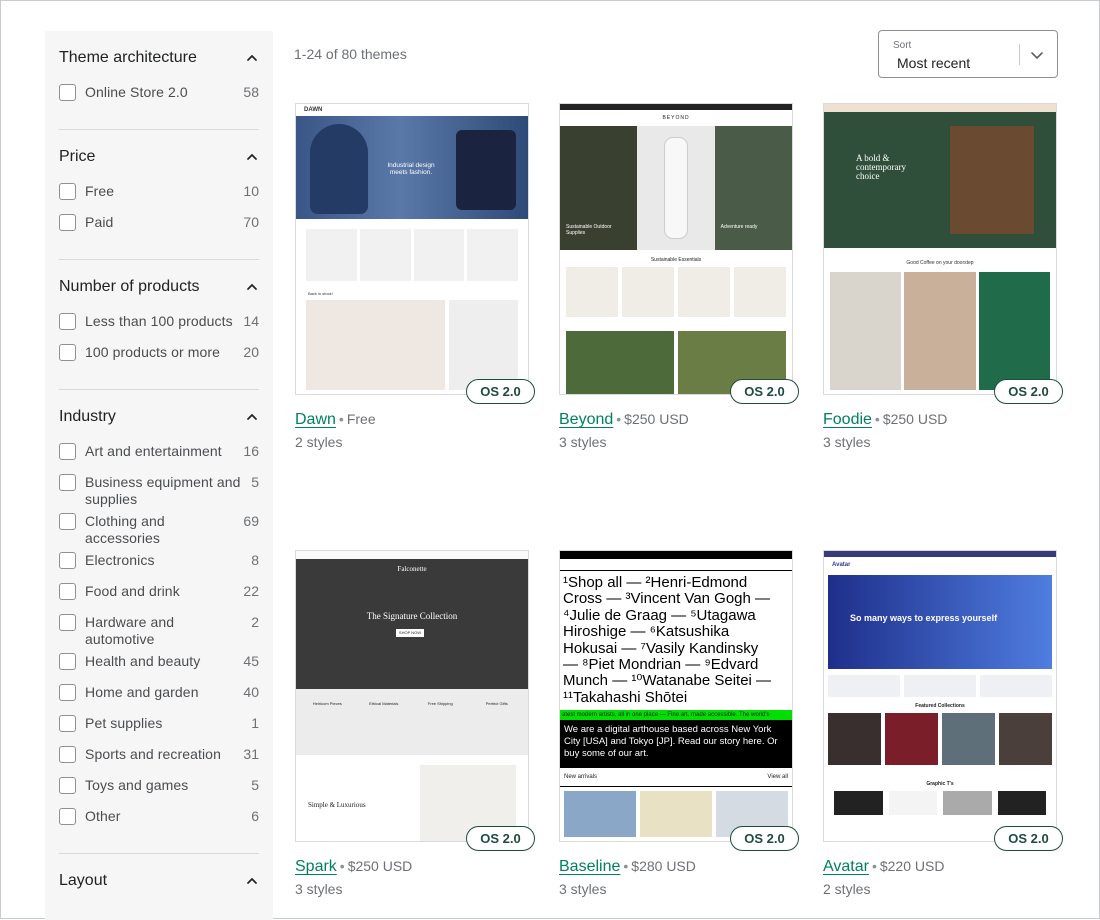 The image size is (1100, 920). Describe the element at coordinates (159, 821) in the screenshot. I see `filter-option: Other 6` at that location.